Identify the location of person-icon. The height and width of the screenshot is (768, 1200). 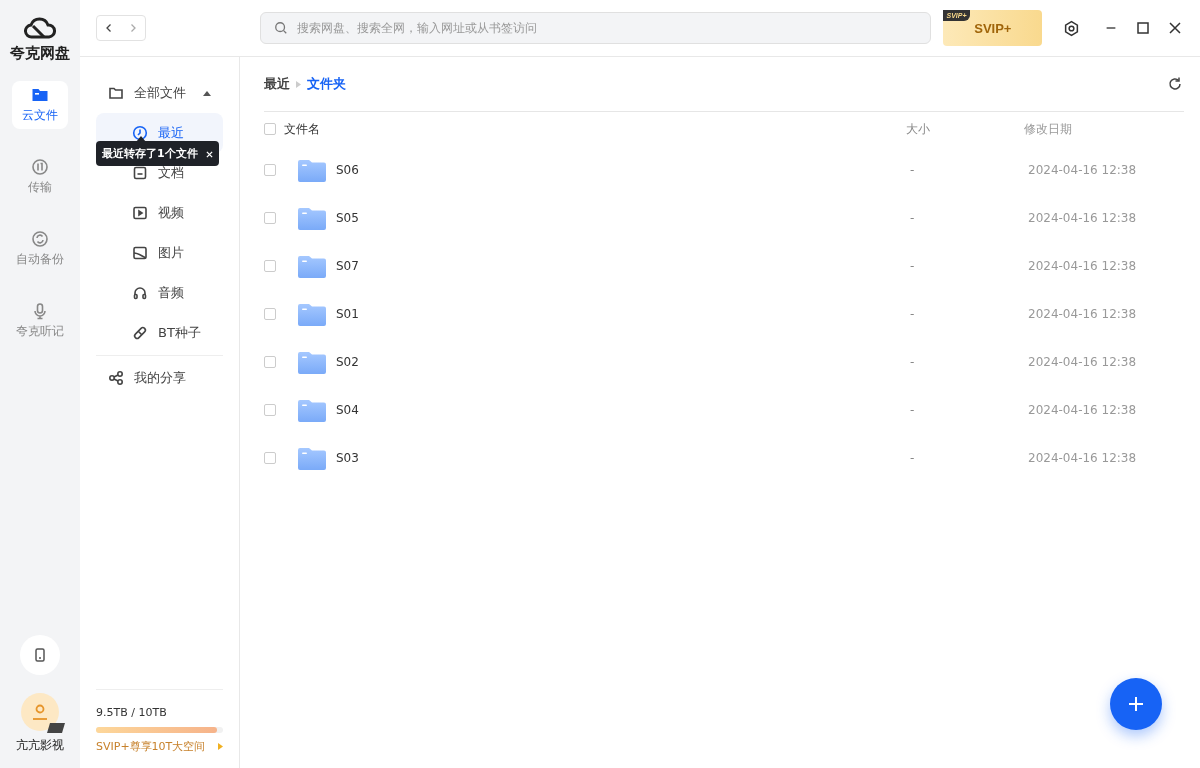
(40, 712).